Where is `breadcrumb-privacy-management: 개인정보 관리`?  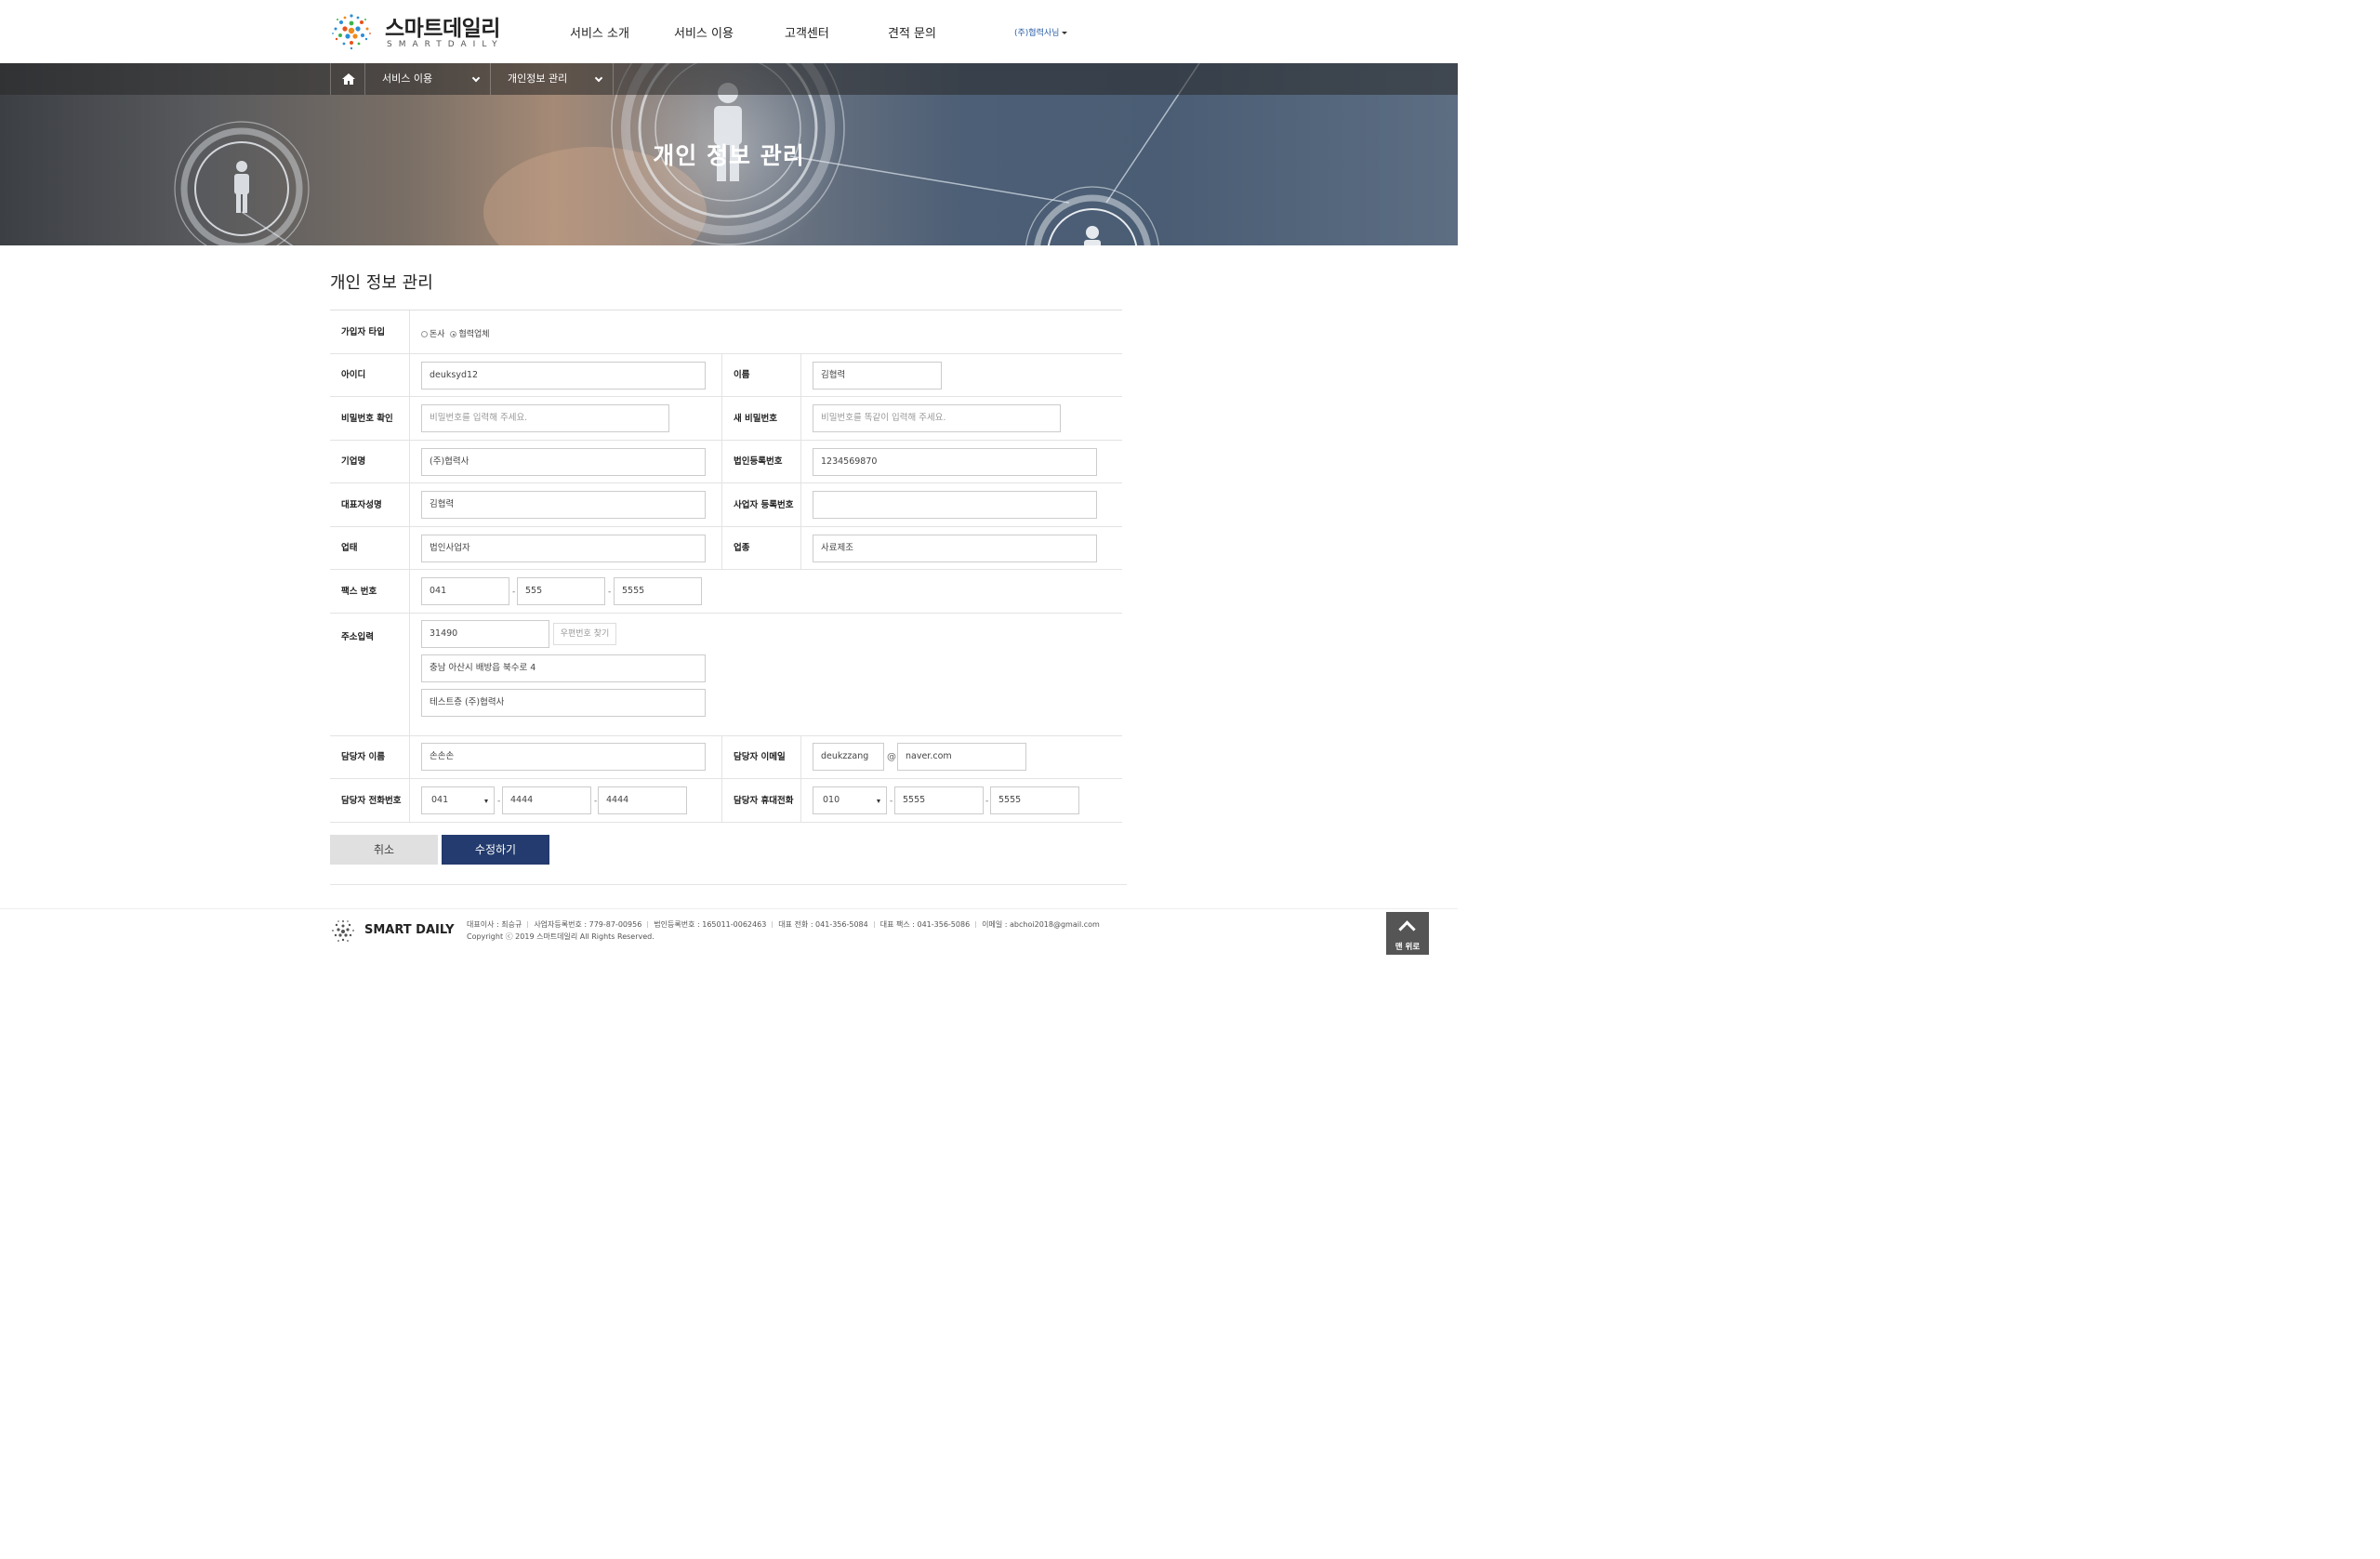
breadcrumb-privacy-management: 개인정보 관리 is located at coordinates (552, 79).